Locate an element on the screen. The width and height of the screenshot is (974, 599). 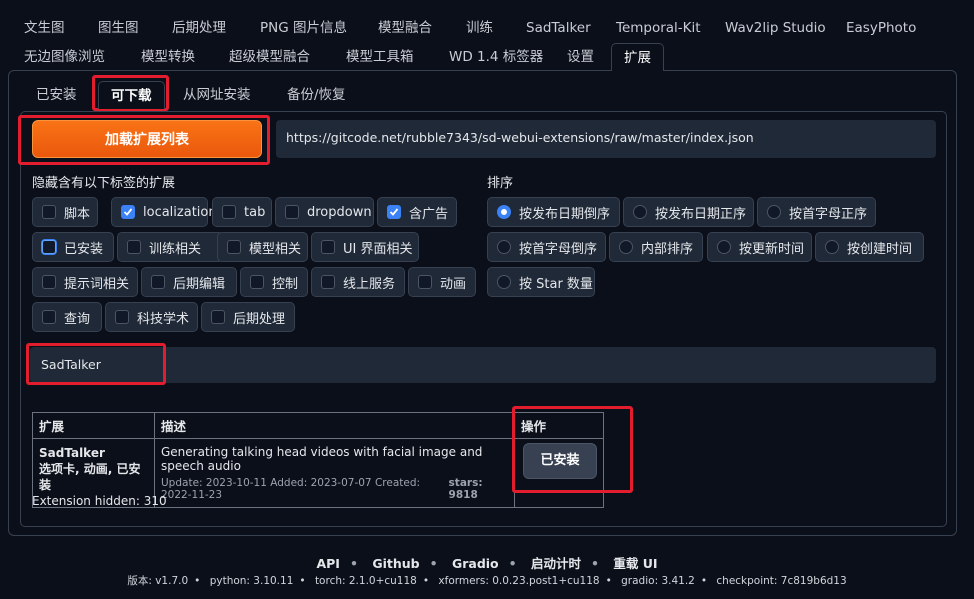
hide-tag-label: 模型相关 is located at coordinates (275, 249).